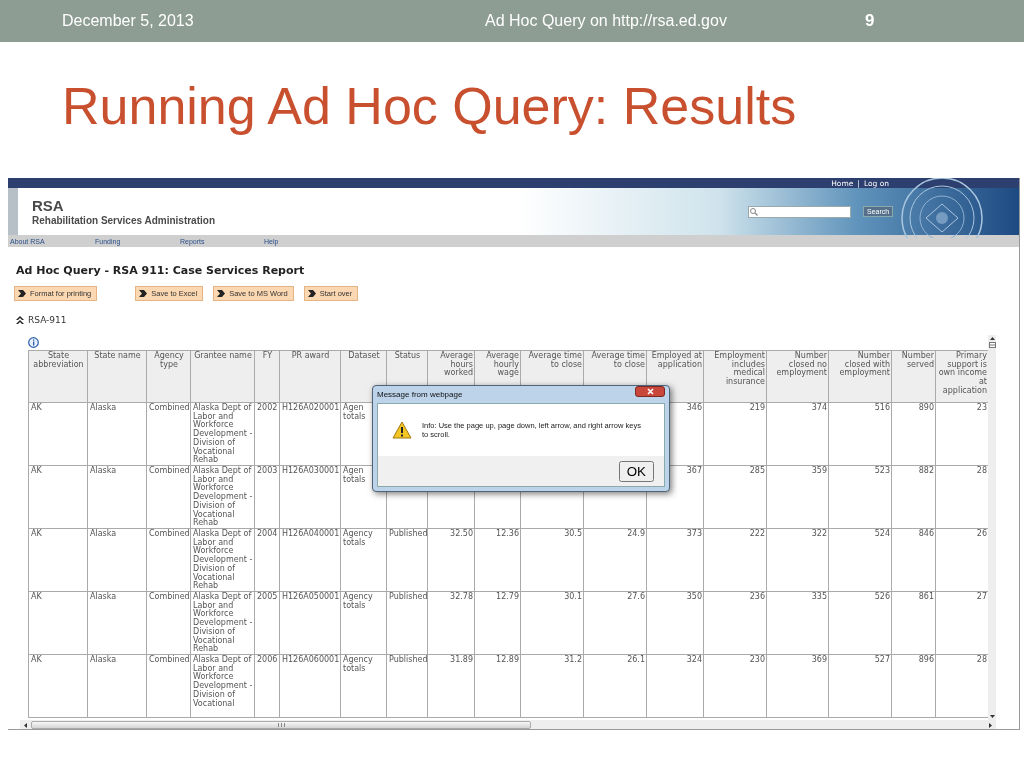 The image size is (1024, 768). I want to click on table-cell: 12.89, so click(497, 686).